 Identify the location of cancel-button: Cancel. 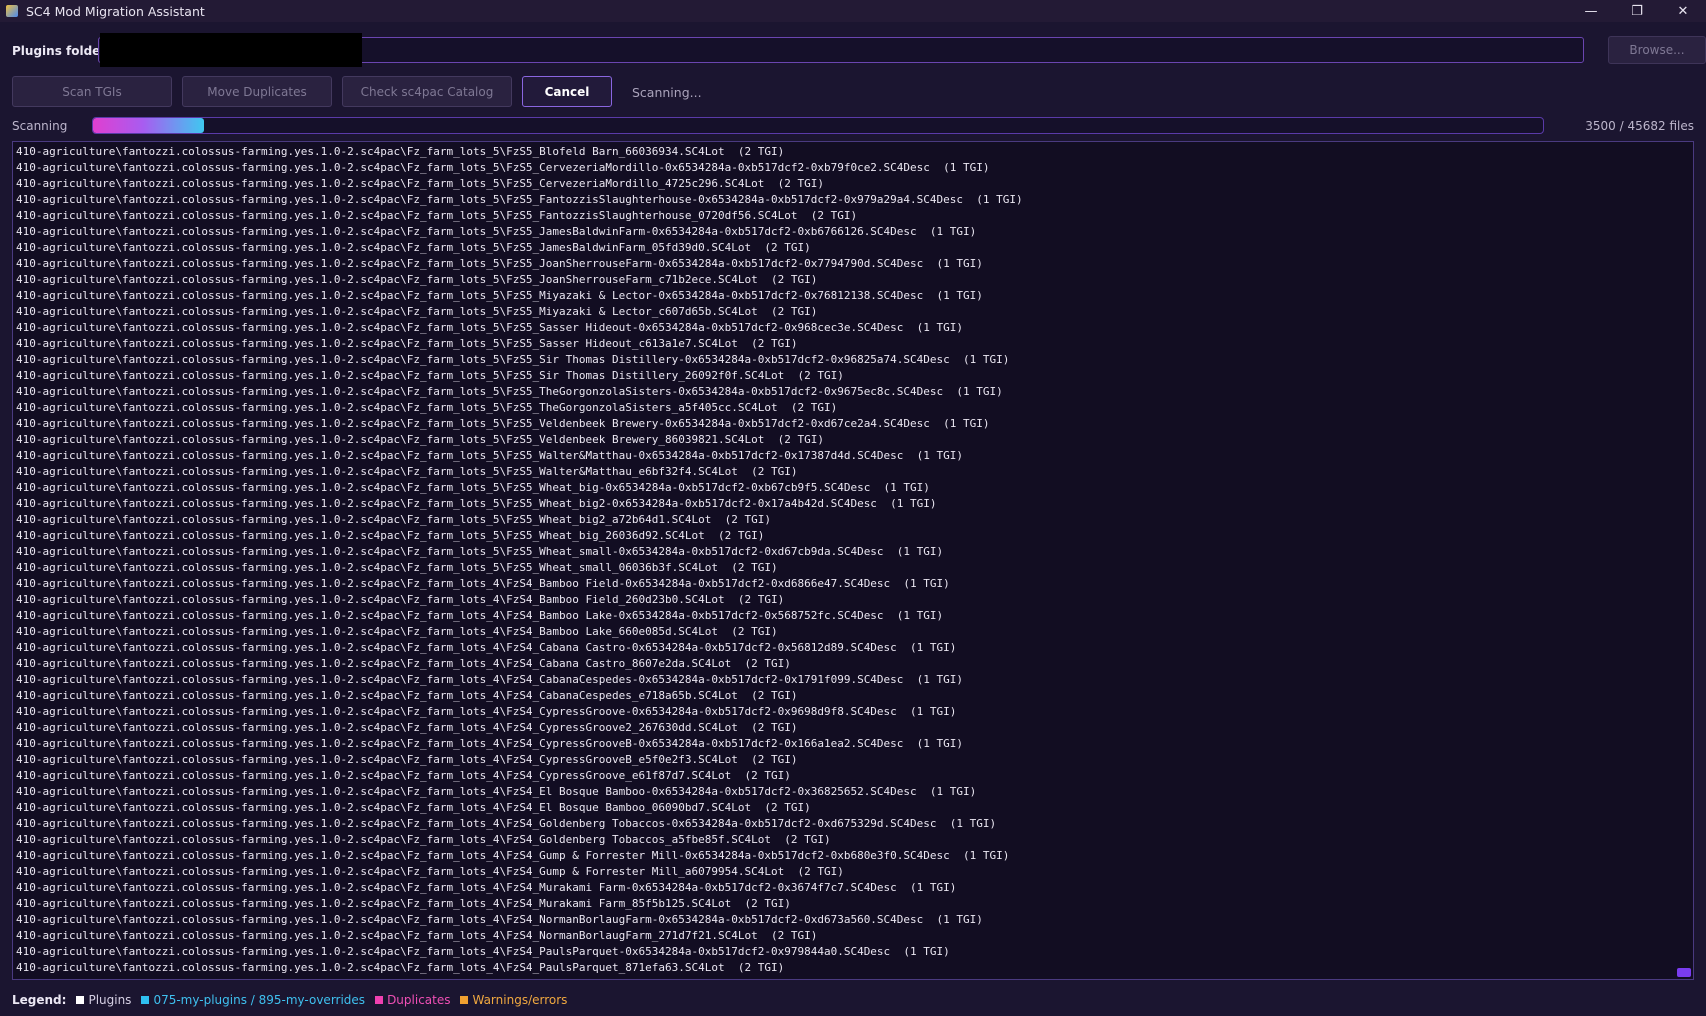
(567, 91).